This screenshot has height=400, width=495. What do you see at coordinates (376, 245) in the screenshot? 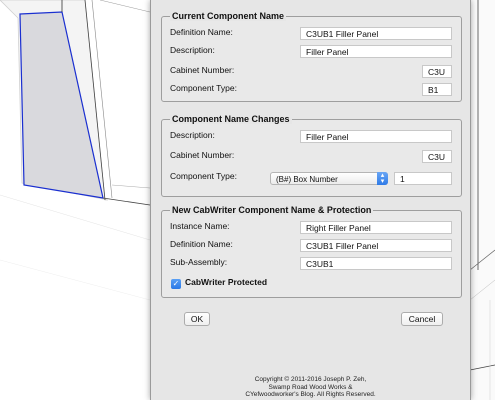
I see `new-definition-name-field: C3UB1 Filler Panel` at bounding box center [376, 245].